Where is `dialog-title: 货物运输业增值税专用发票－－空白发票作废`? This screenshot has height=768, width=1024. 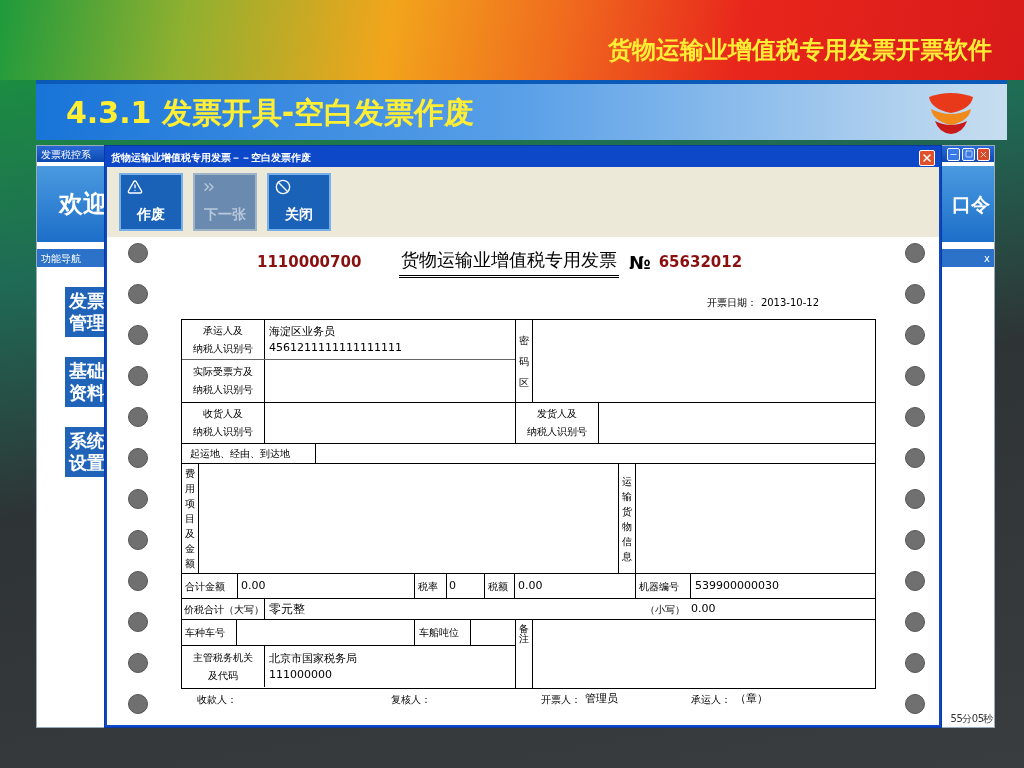
dialog-title: 货物运输业增值税专用发票－－空白发票作废 is located at coordinates (211, 158).